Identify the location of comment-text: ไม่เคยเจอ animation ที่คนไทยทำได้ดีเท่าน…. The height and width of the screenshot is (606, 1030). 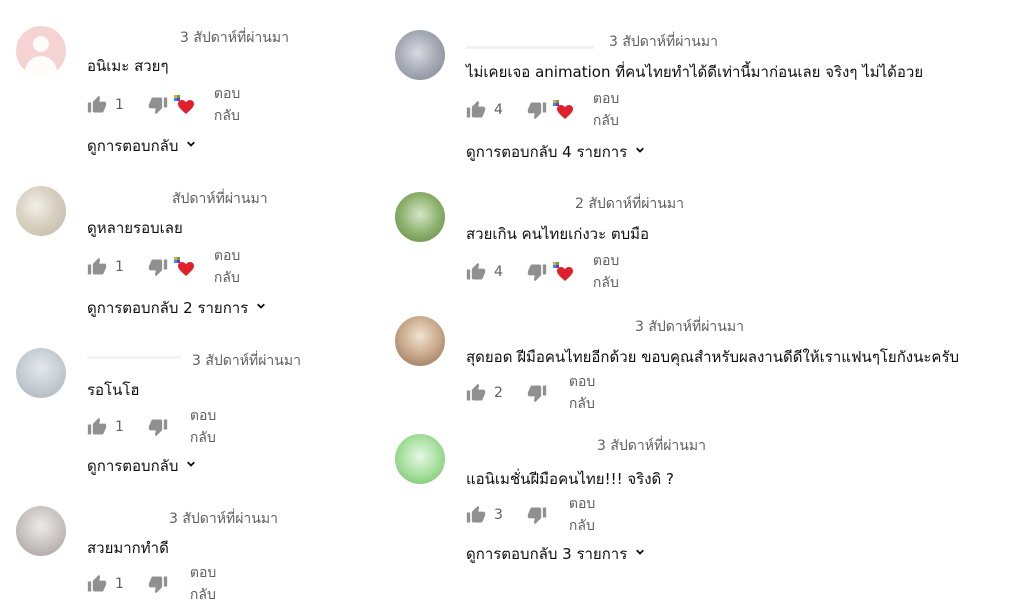
(695, 72).